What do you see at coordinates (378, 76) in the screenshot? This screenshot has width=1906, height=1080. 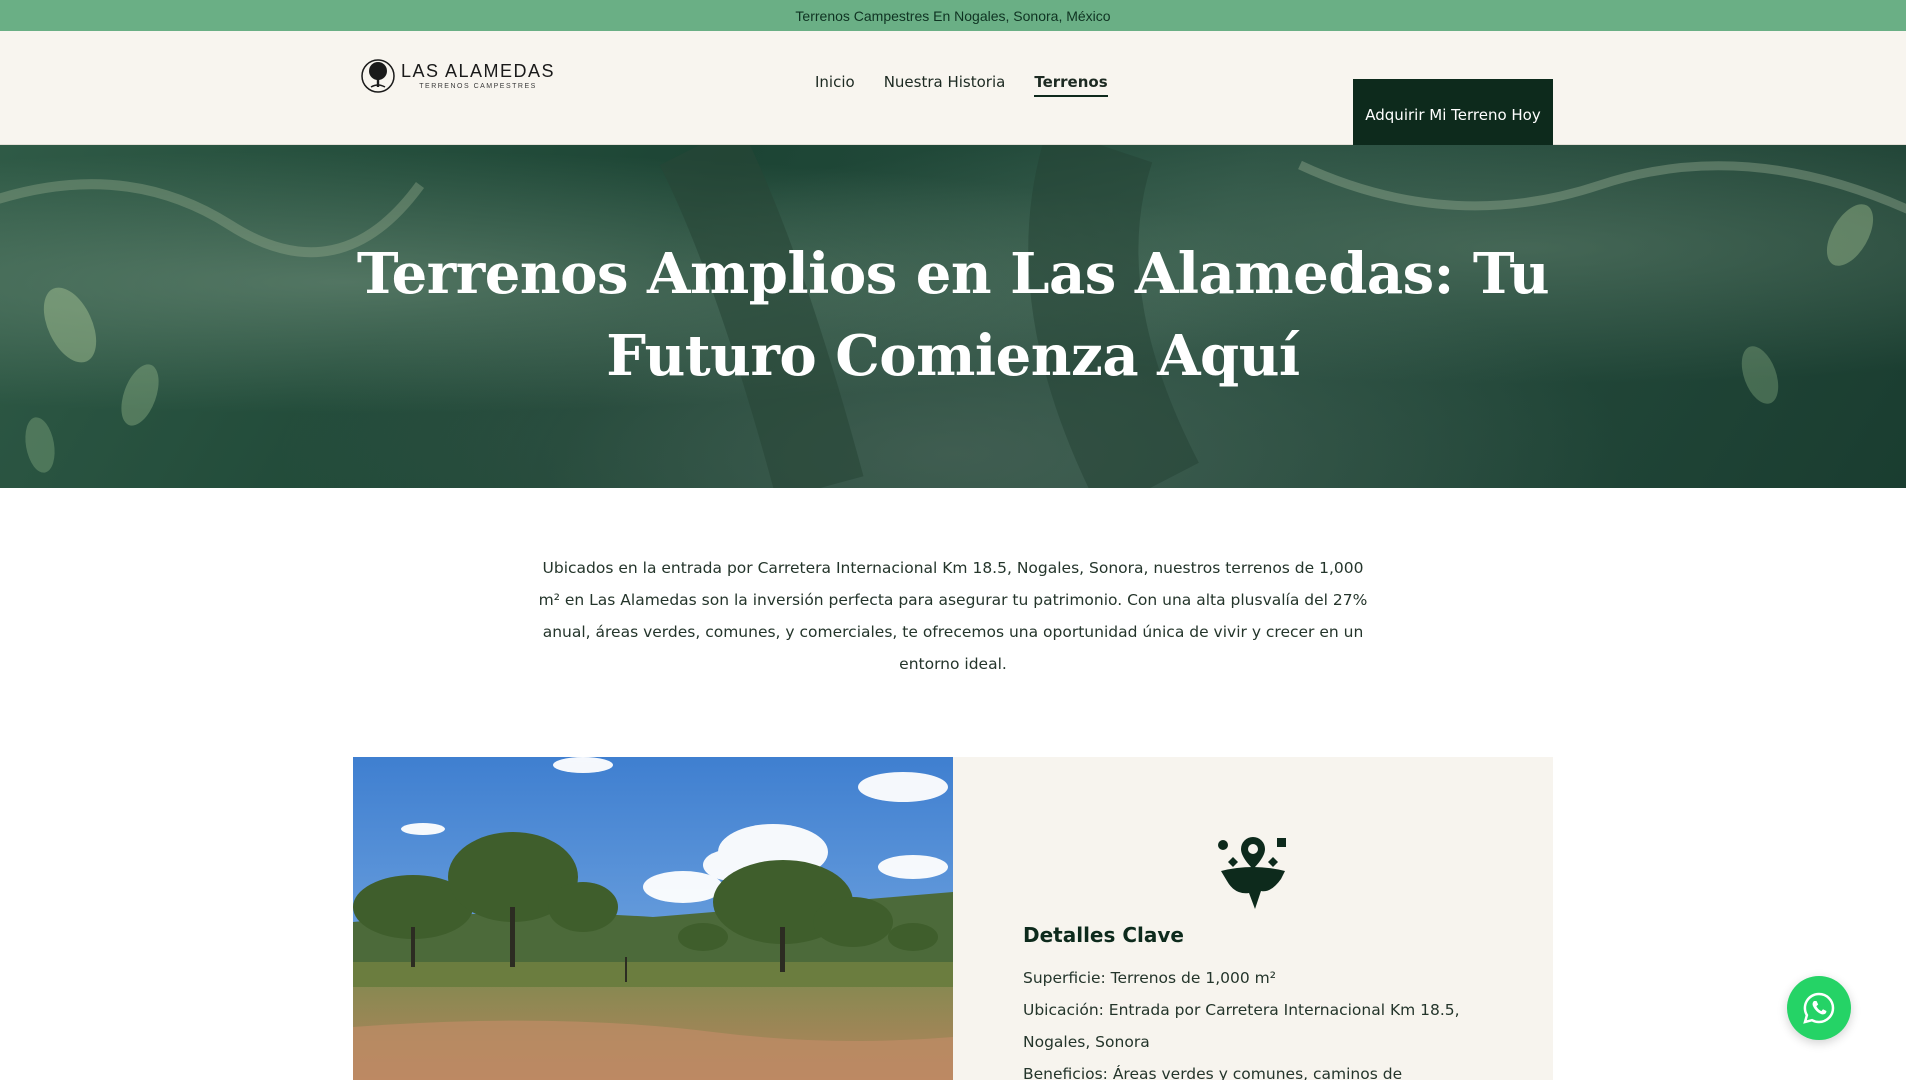 I see `tree-logo-icon` at bounding box center [378, 76].